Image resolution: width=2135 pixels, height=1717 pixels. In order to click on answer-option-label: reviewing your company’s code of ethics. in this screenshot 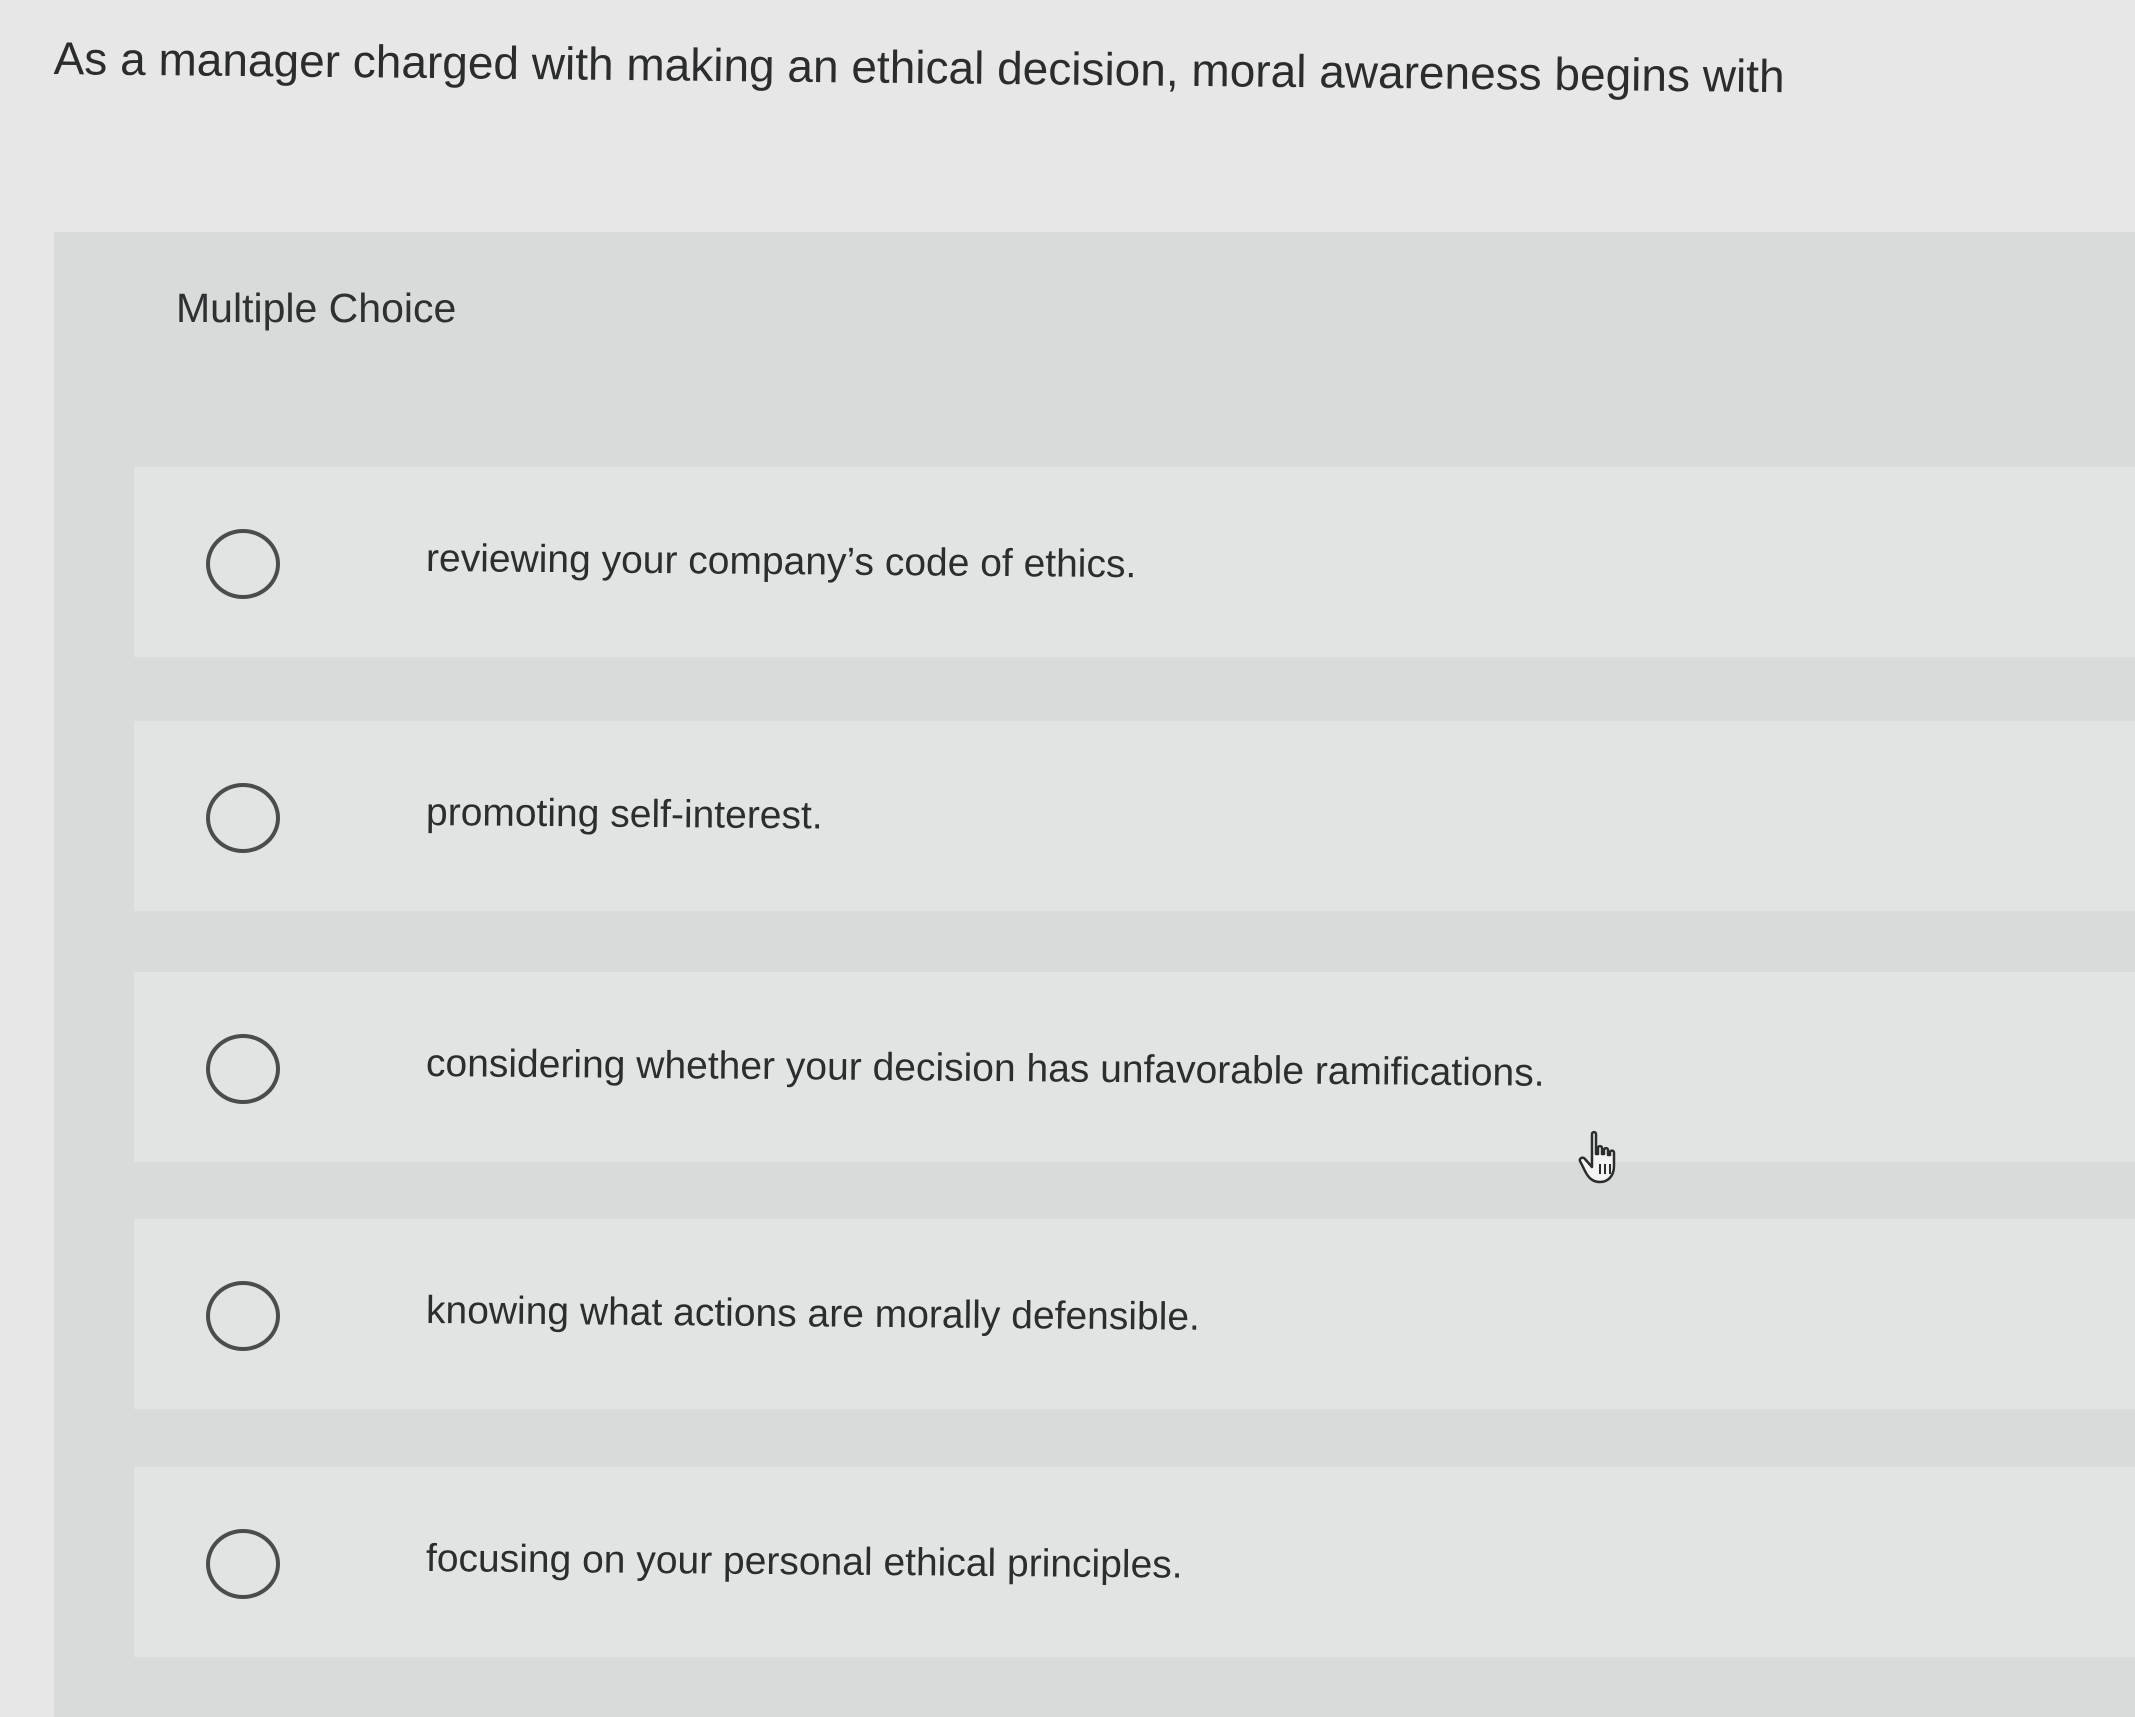, I will do `click(781, 562)`.